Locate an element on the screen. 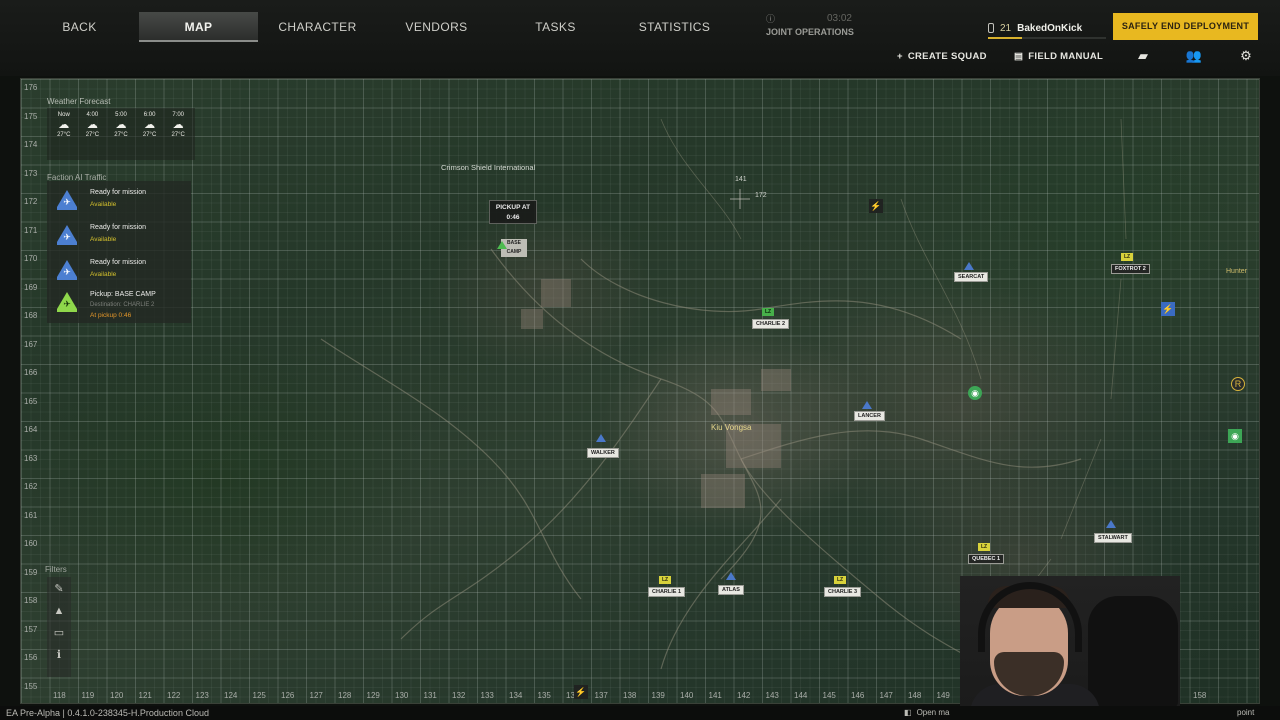  tab-tasks: TASKS is located at coordinates (555, 27).